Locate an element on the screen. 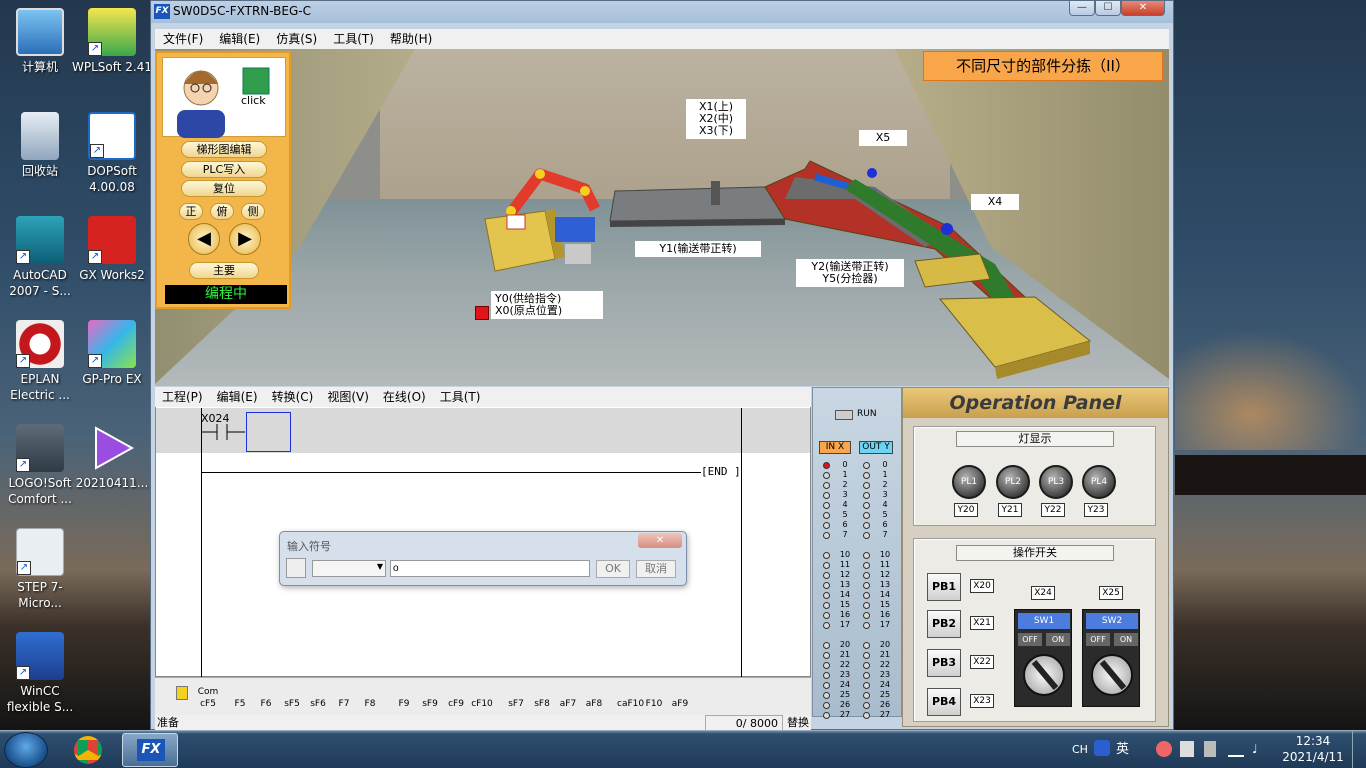 The image size is (1366, 768). fkey-cf9: cF9 is located at coordinates (456, 697).